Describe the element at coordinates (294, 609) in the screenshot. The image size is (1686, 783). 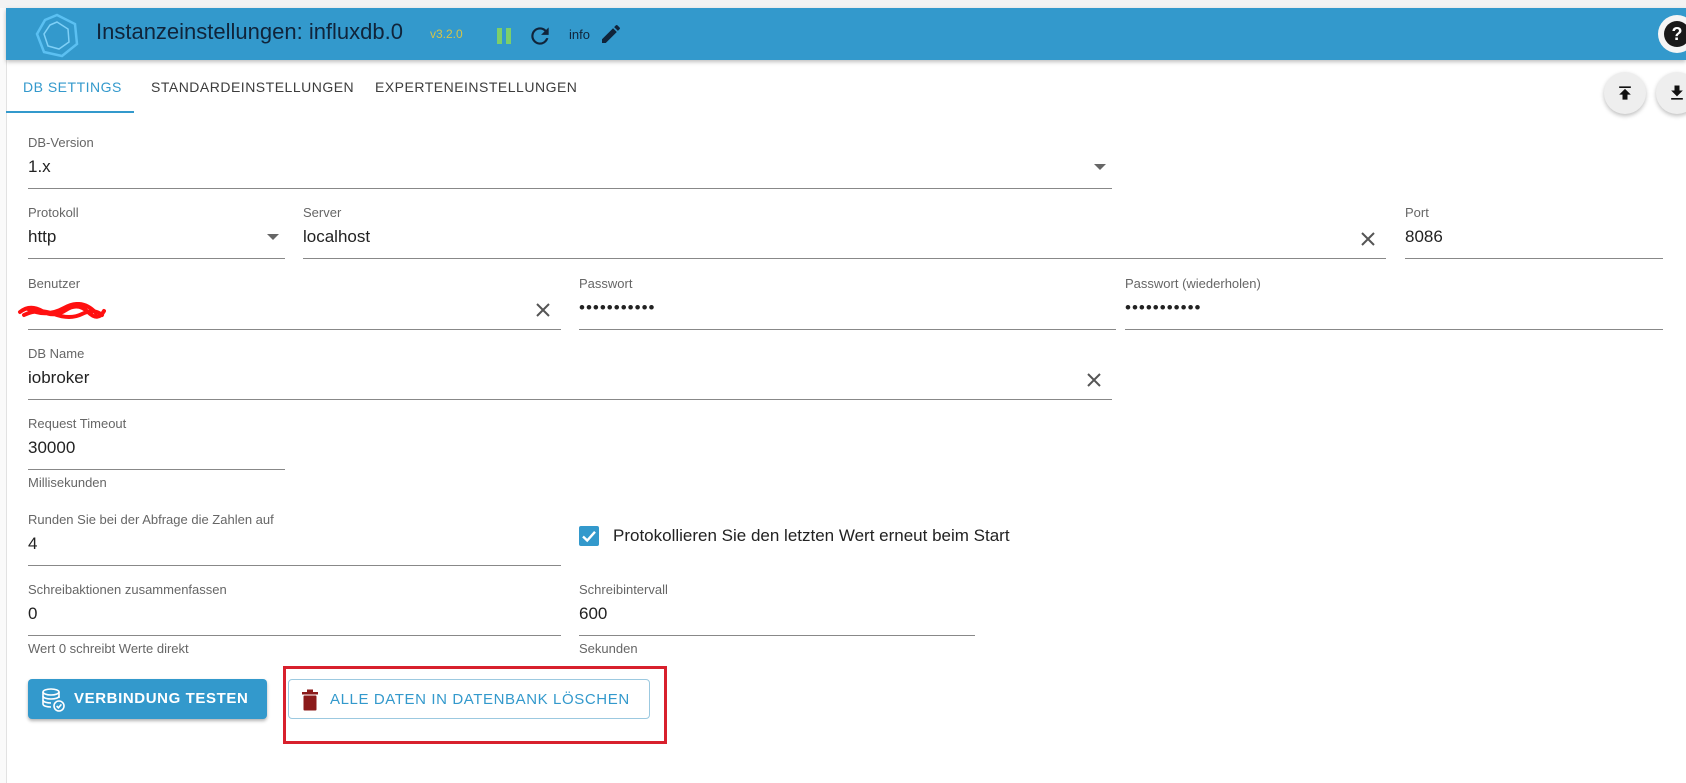
I see `batch-writes-input: Schreibaktionen zusammenfassen 0` at that location.